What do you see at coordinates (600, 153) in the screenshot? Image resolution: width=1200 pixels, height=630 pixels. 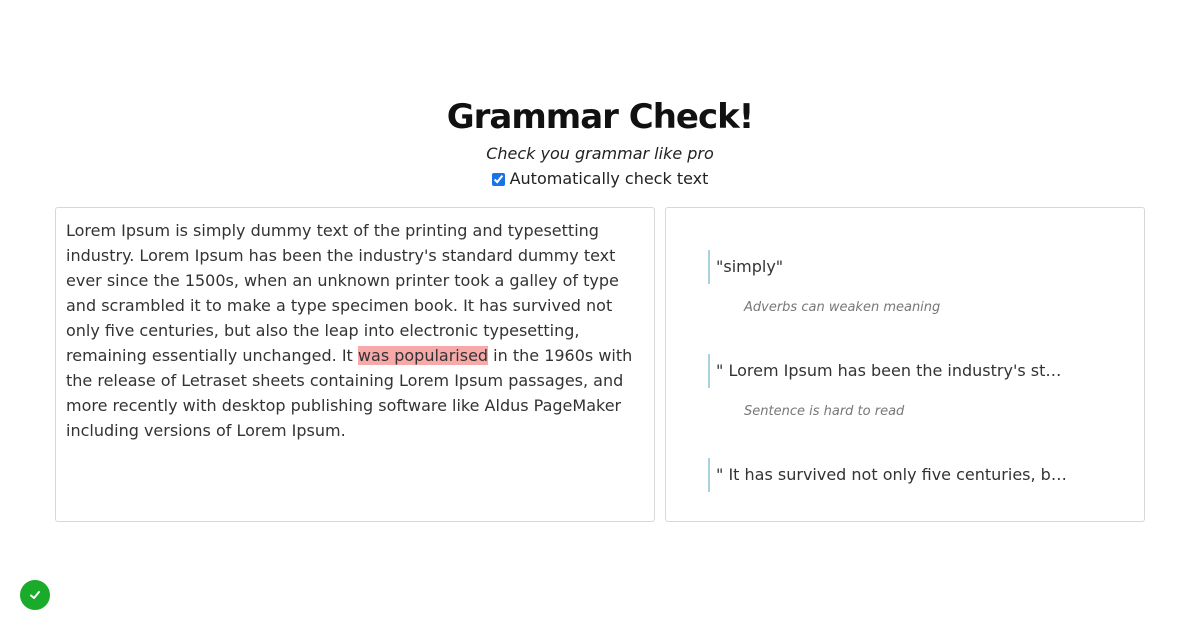 I see `page-subtitle: Check you grammar like pro` at bounding box center [600, 153].